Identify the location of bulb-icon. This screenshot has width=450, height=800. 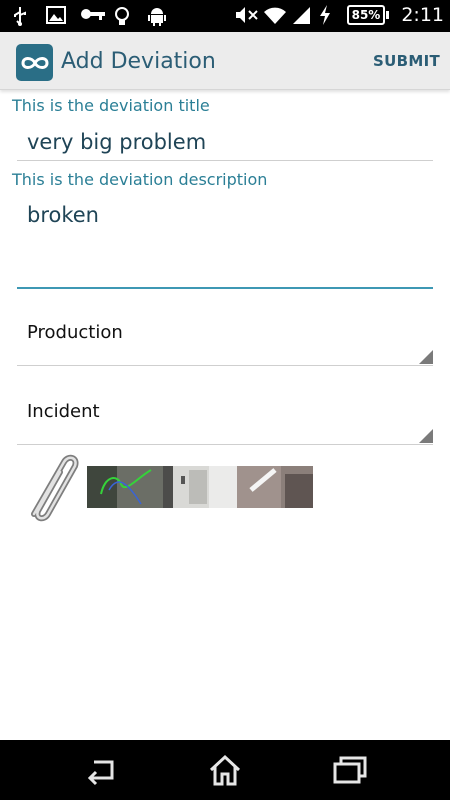
(124, 16).